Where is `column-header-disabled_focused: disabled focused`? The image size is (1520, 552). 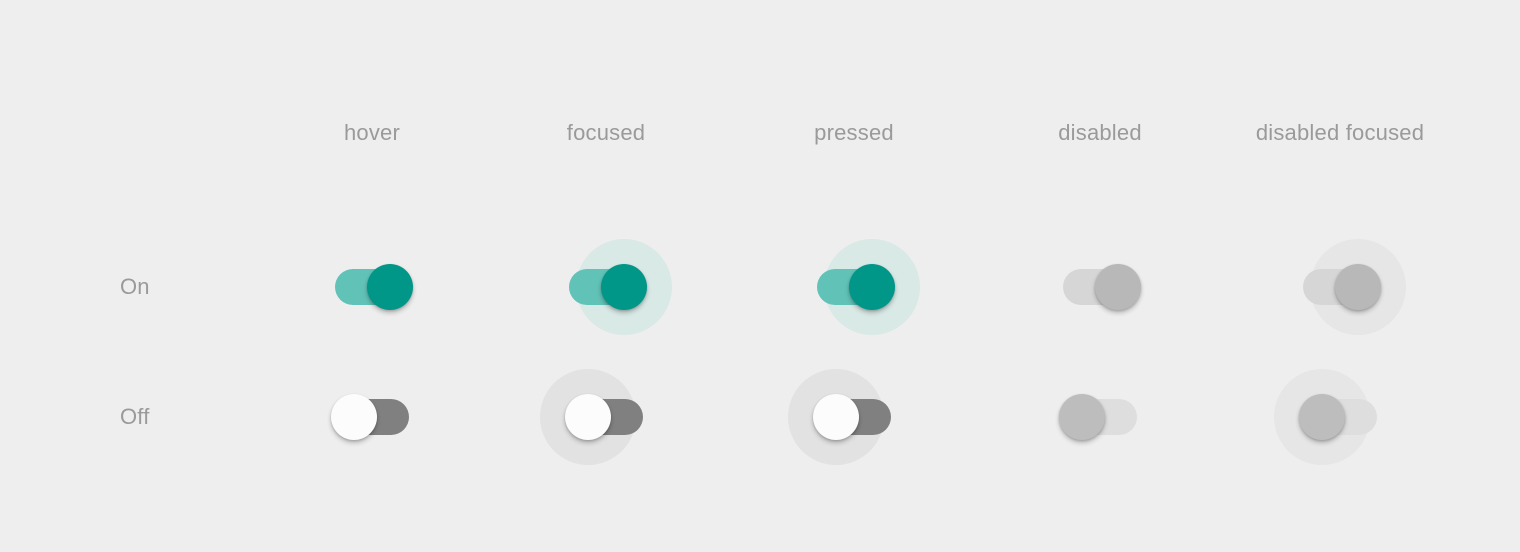 column-header-disabled_focused: disabled focused is located at coordinates (1340, 132).